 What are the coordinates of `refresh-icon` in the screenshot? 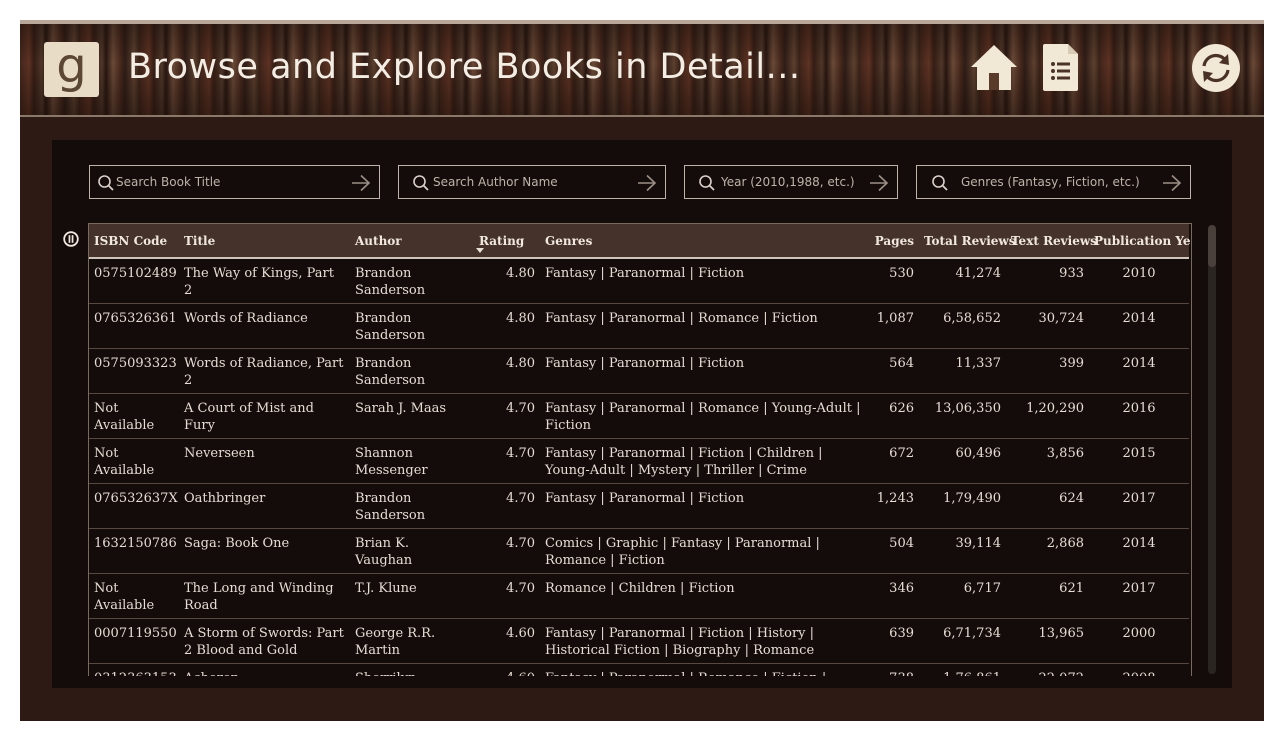 It's located at (1216, 68).